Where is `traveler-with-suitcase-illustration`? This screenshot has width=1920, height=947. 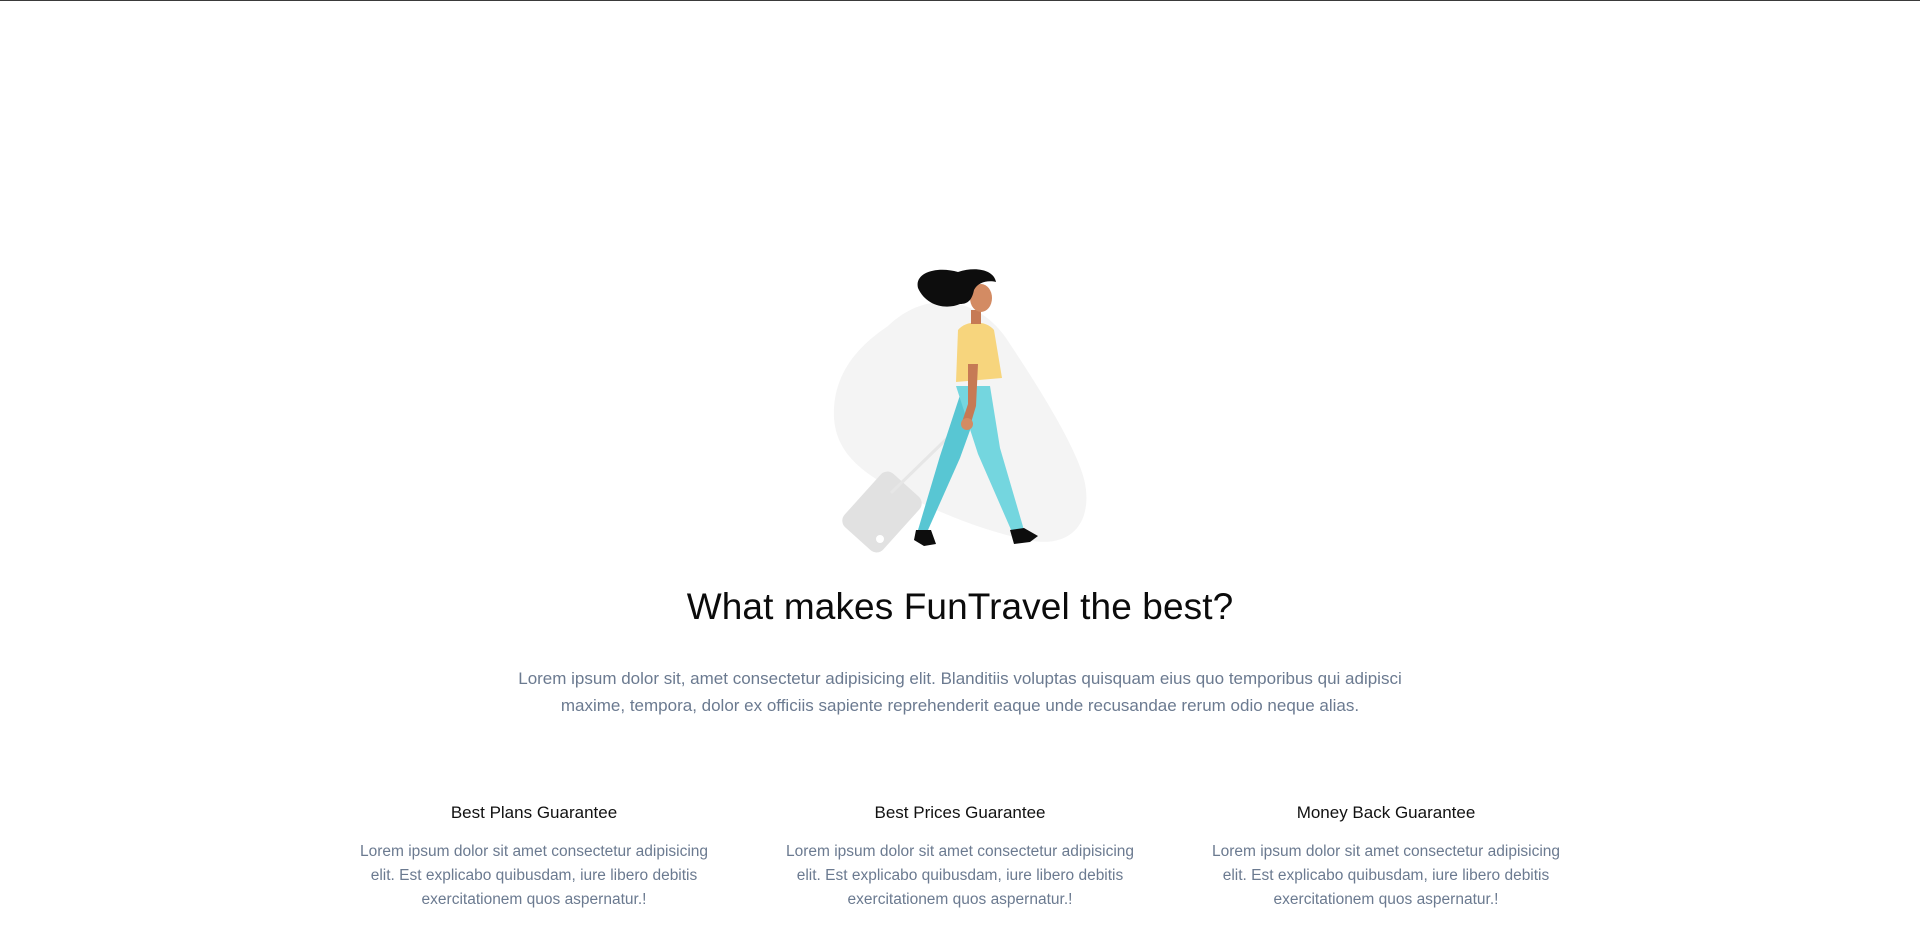 traveler-with-suitcase-illustration is located at coordinates (960, 411).